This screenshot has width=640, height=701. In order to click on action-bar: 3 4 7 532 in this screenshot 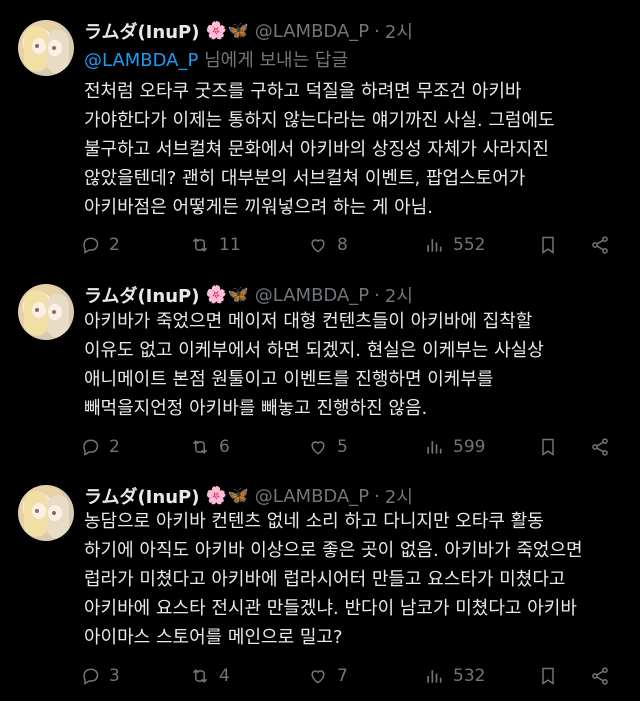, I will do `click(350, 676)`.